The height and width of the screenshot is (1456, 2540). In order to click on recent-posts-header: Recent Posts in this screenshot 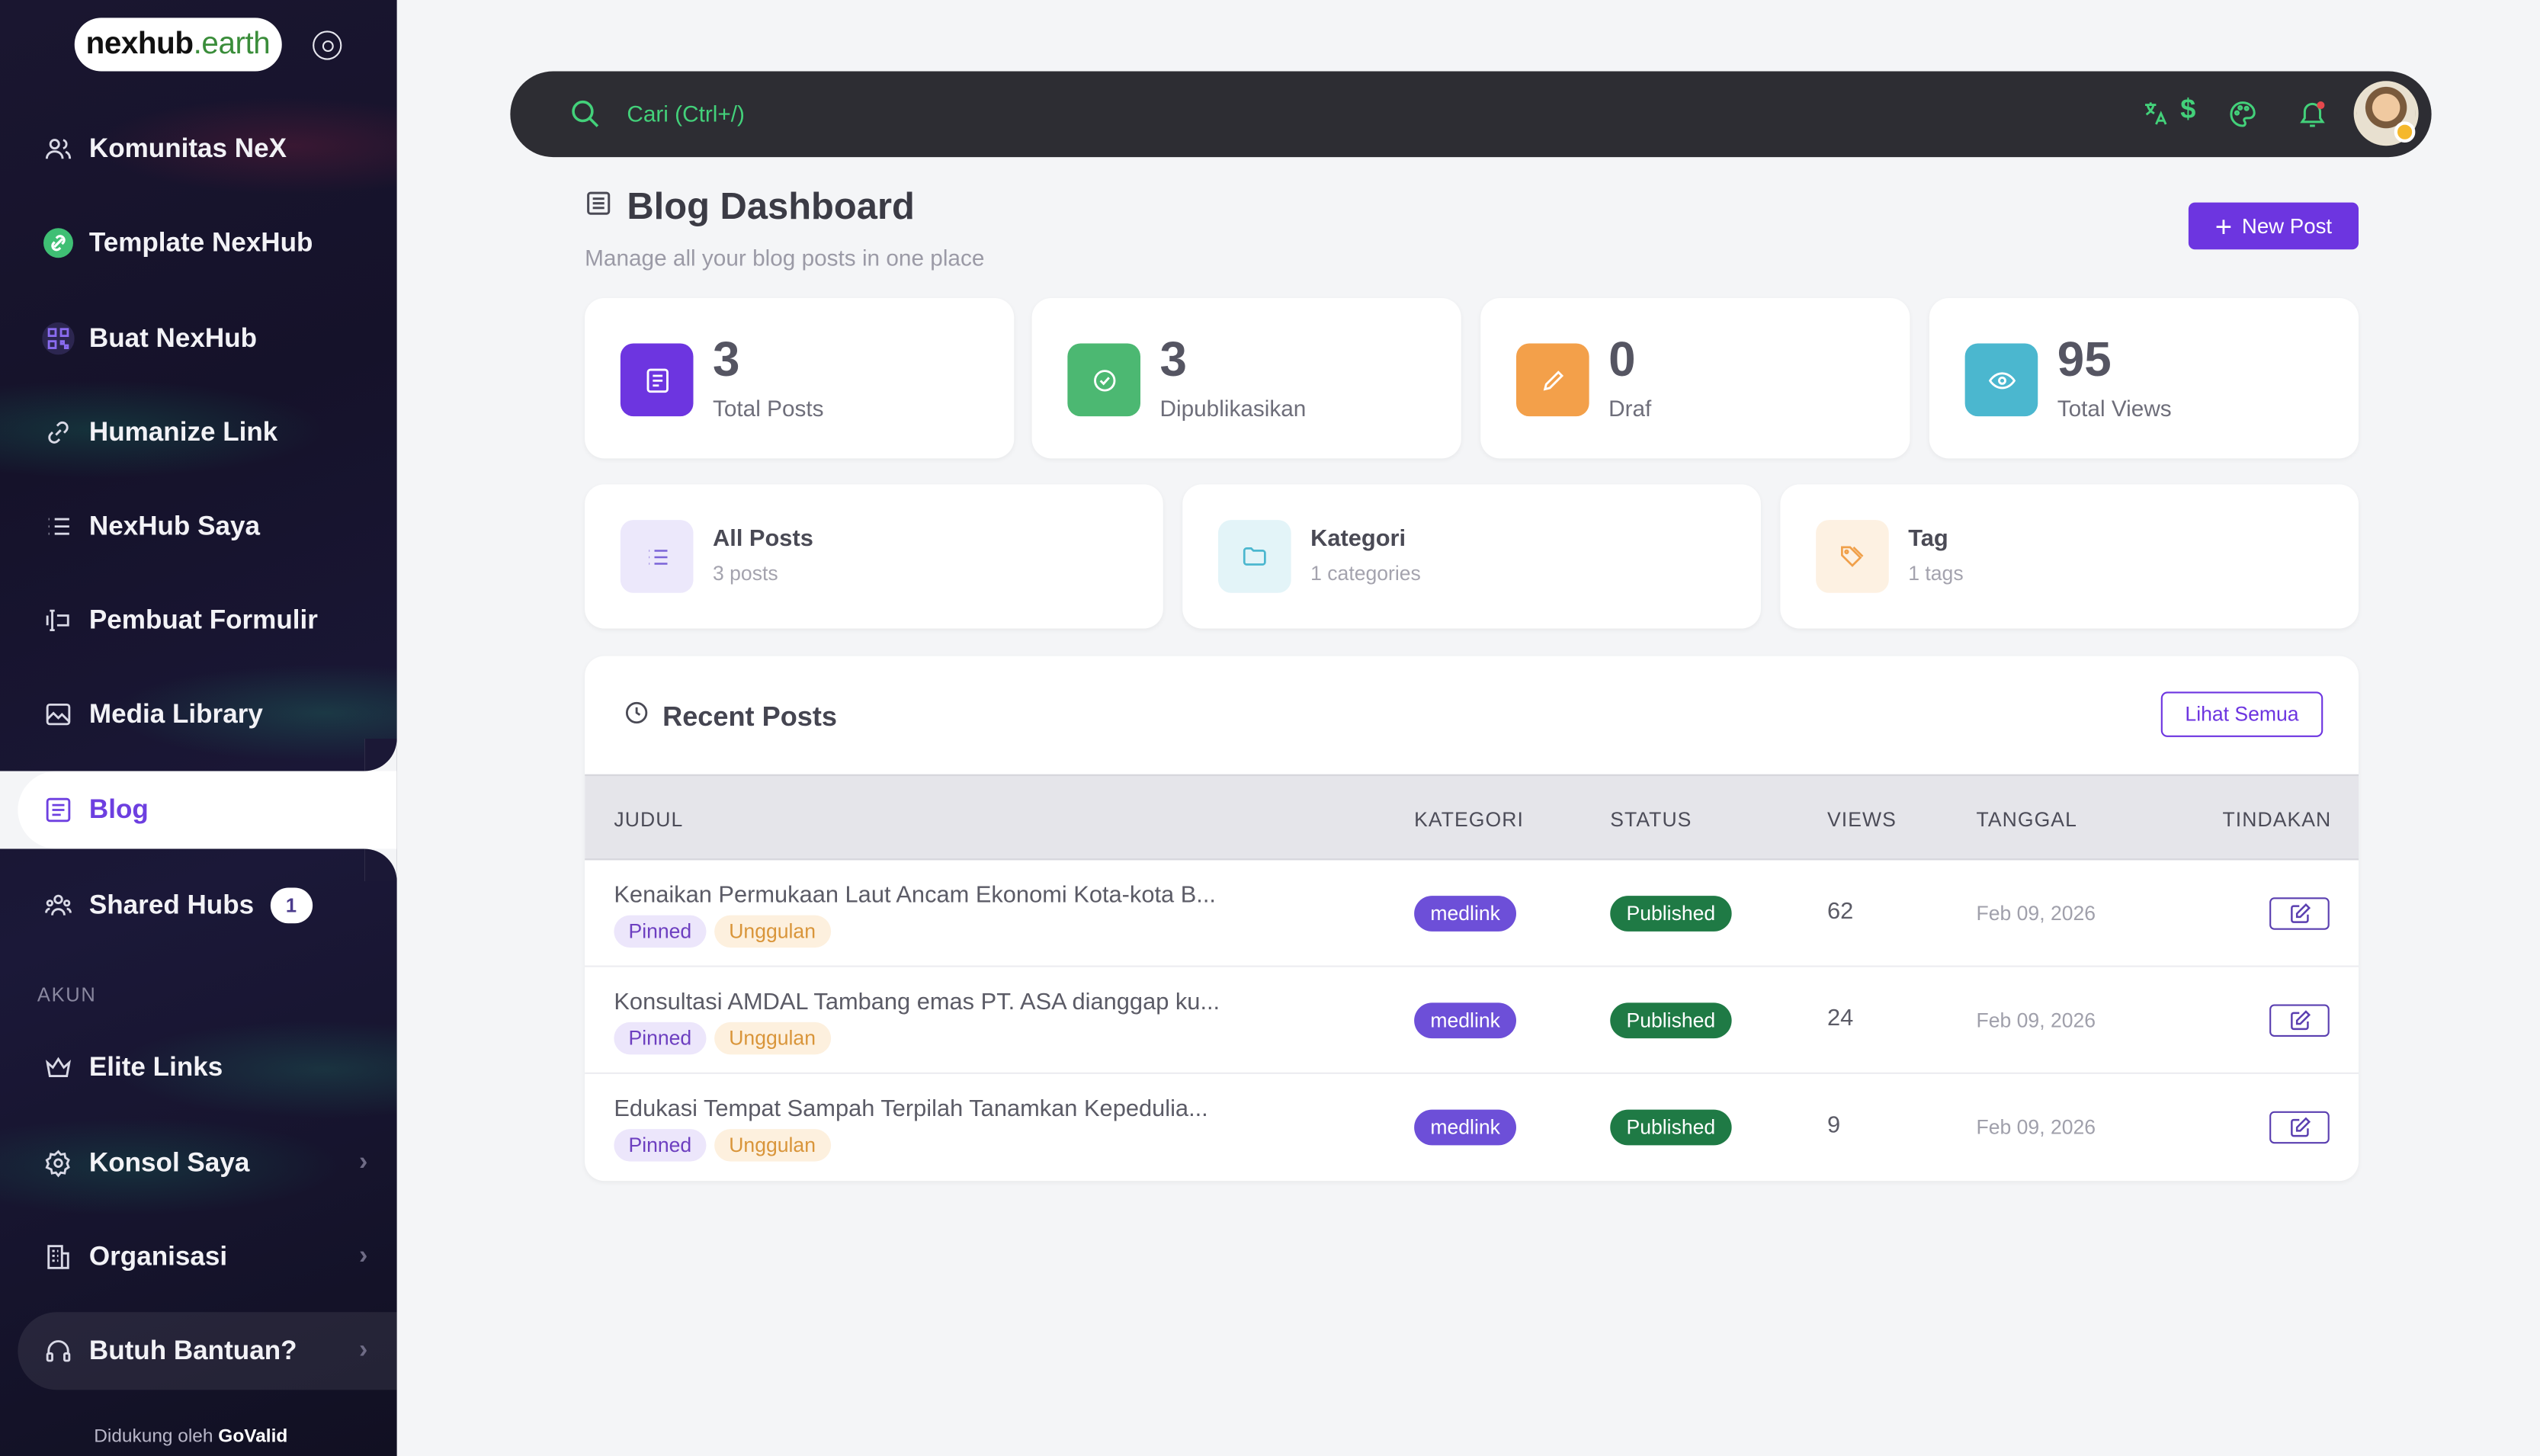, I will do `click(730, 717)`.